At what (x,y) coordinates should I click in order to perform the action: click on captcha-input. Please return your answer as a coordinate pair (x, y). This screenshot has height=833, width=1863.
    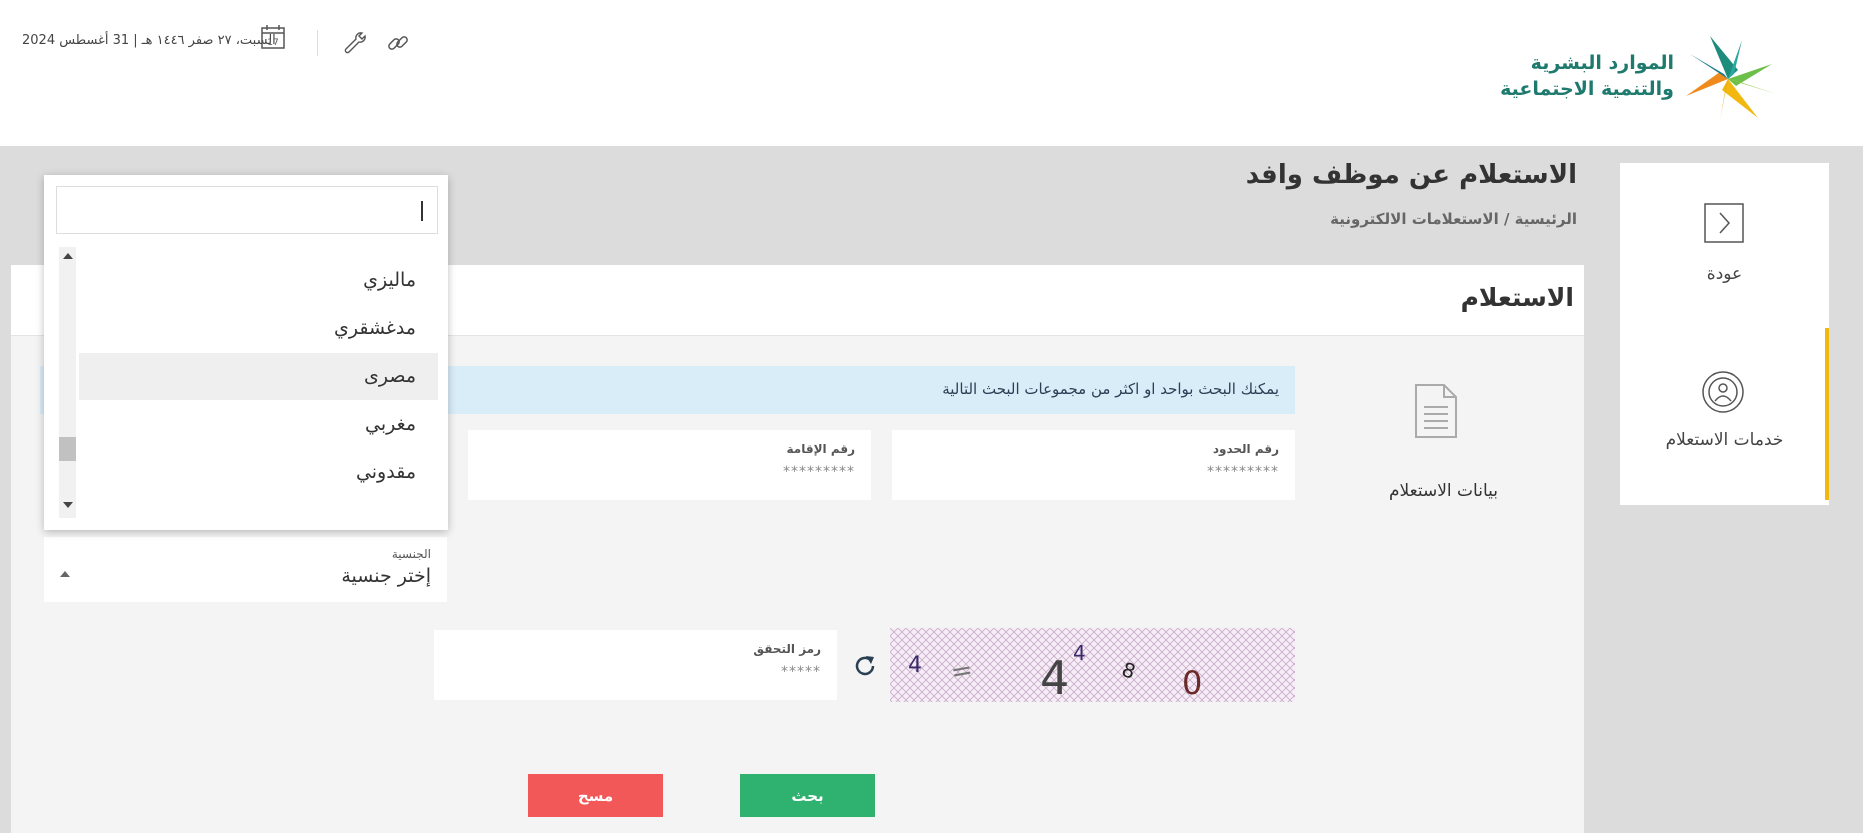
    Looking at the image, I should click on (659, 672).